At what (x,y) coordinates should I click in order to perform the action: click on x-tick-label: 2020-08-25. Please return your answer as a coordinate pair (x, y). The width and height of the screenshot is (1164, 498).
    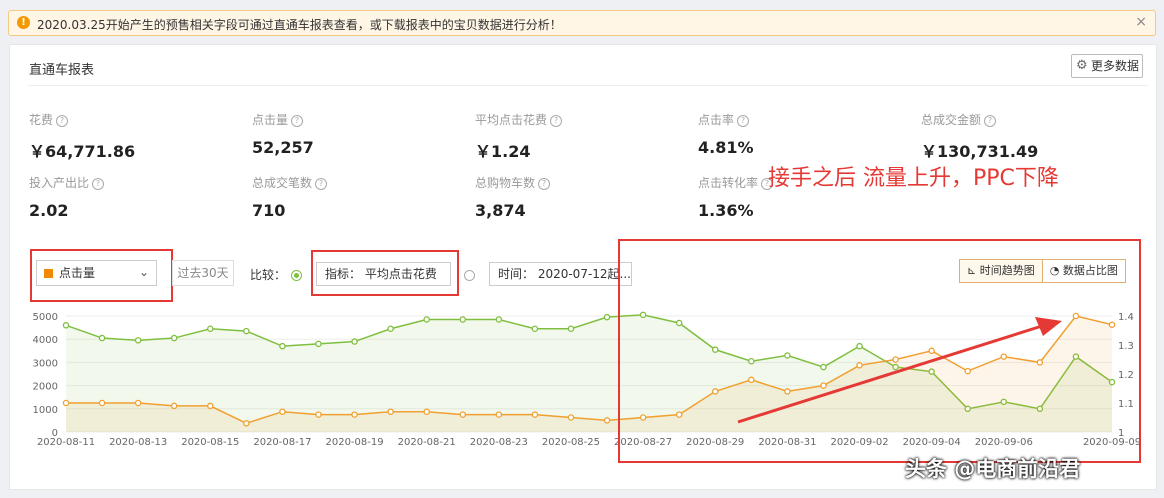
    Looking at the image, I should click on (571, 442).